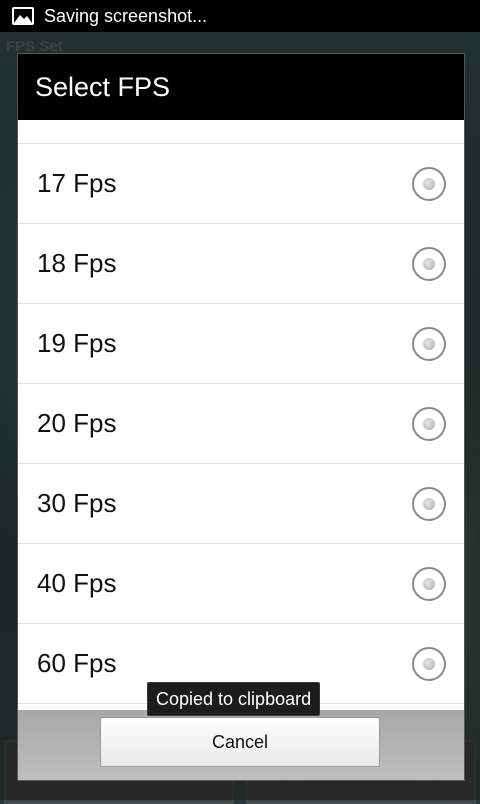 This screenshot has width=480, height=804. What do you see at coordinates (77, 583) in the screenshot?
I see `fps-option-label: 40 Fps` at bounding box center [77, 583].